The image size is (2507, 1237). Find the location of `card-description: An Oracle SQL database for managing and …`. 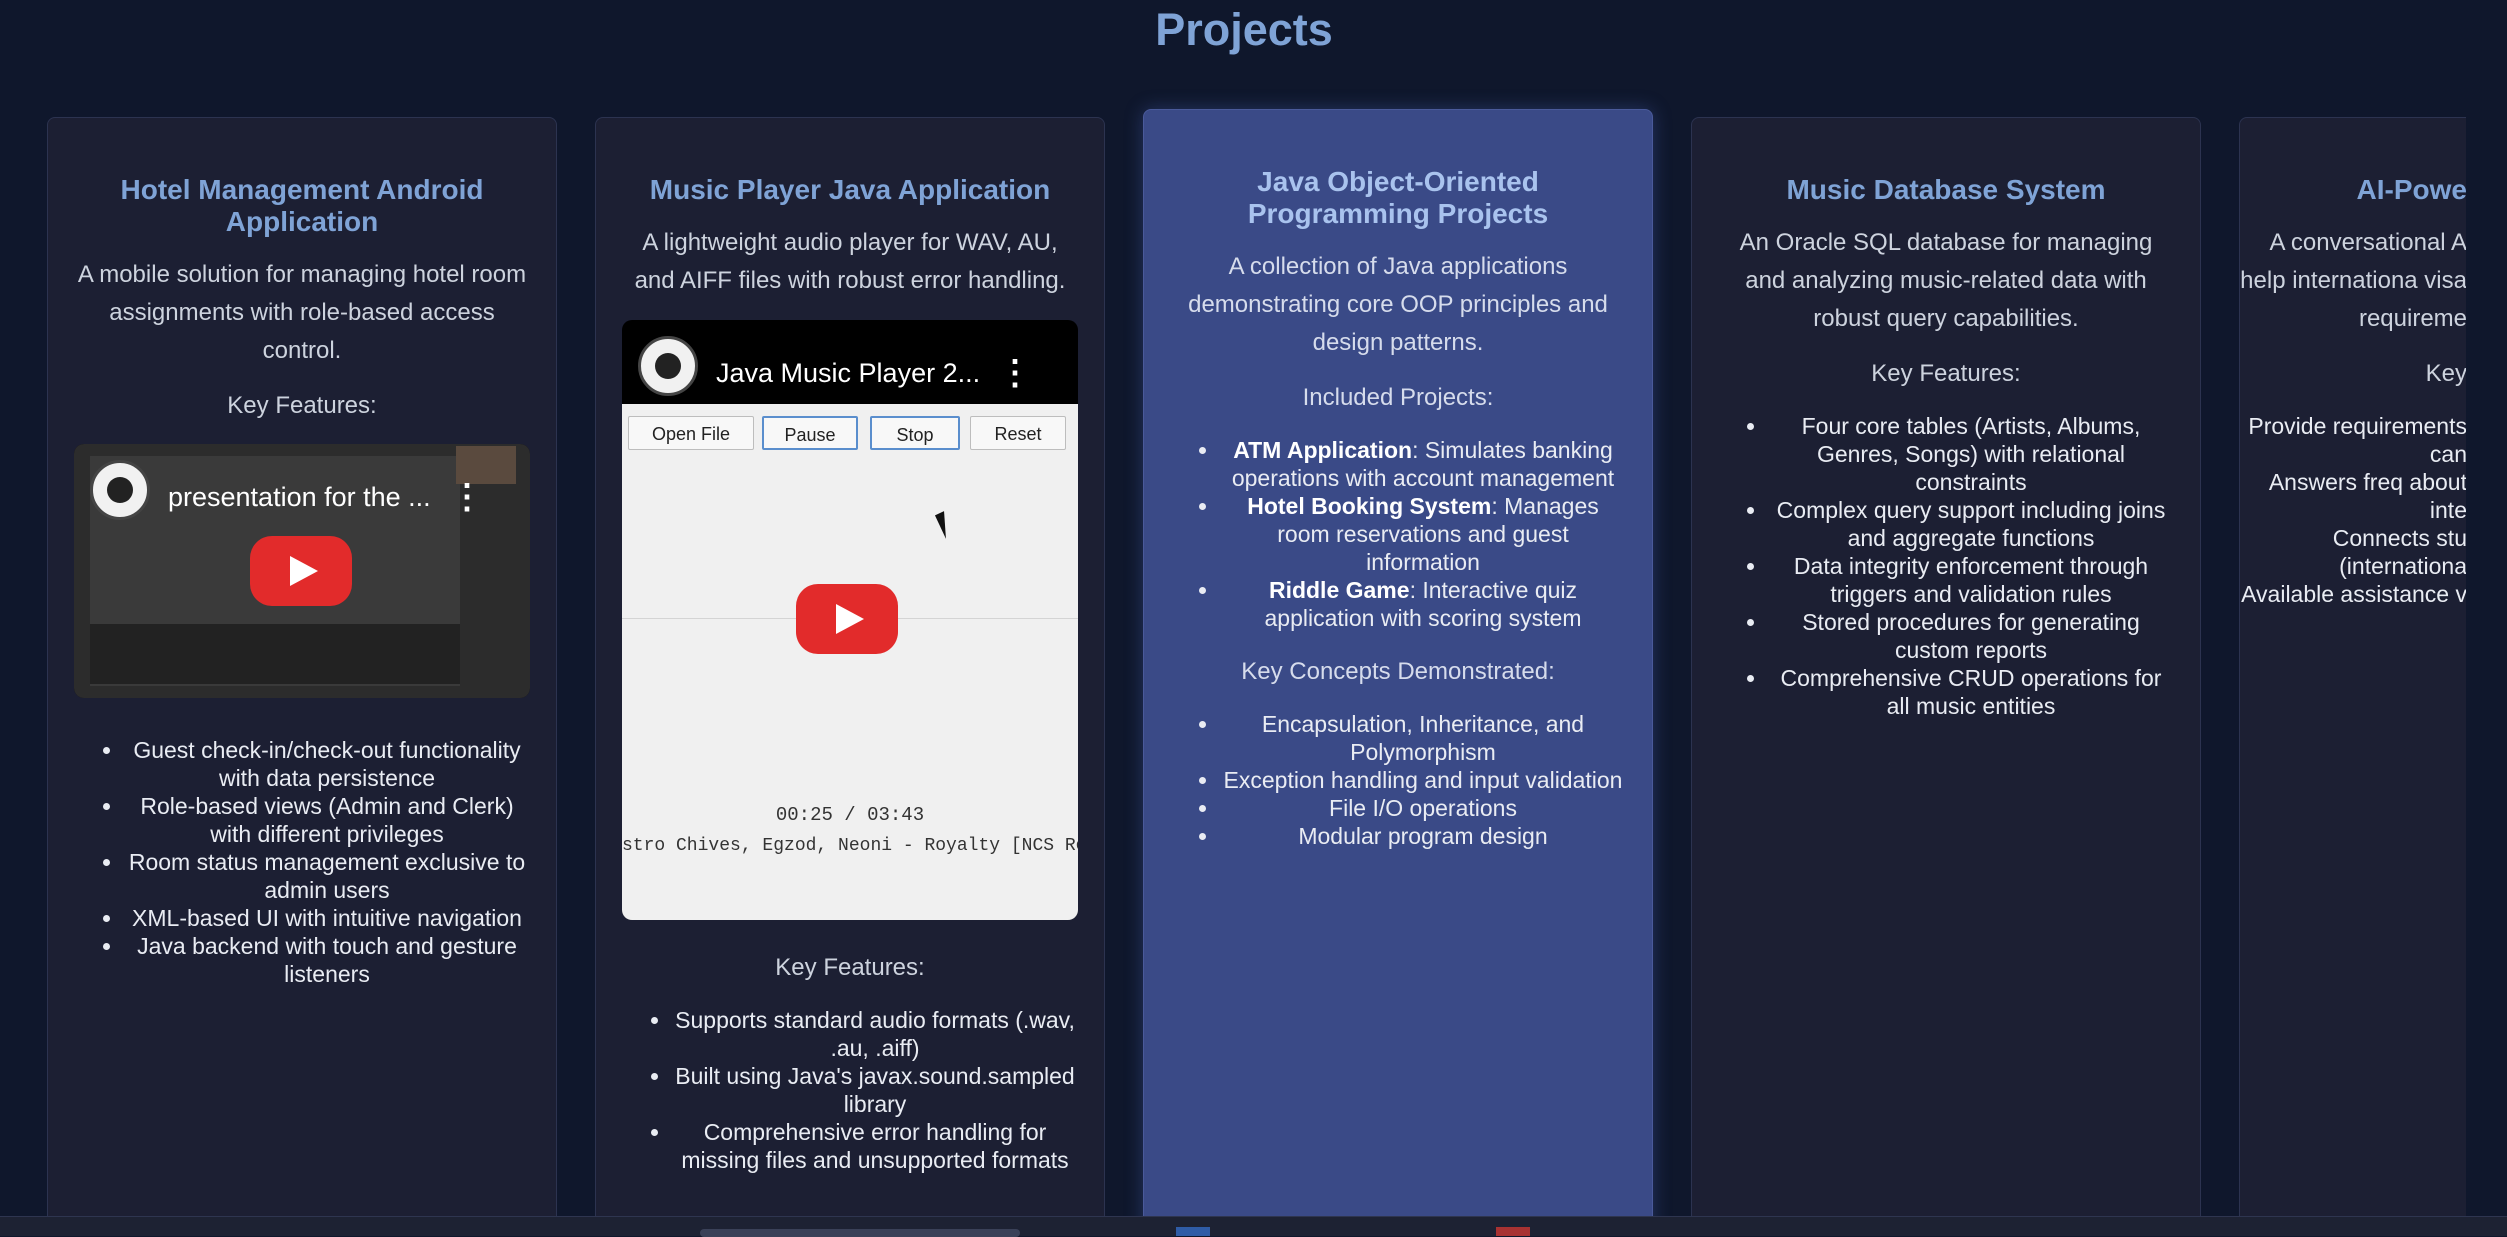

card-description: An Oracle SQL database for managing and … is located at coordinates (1946, 280).